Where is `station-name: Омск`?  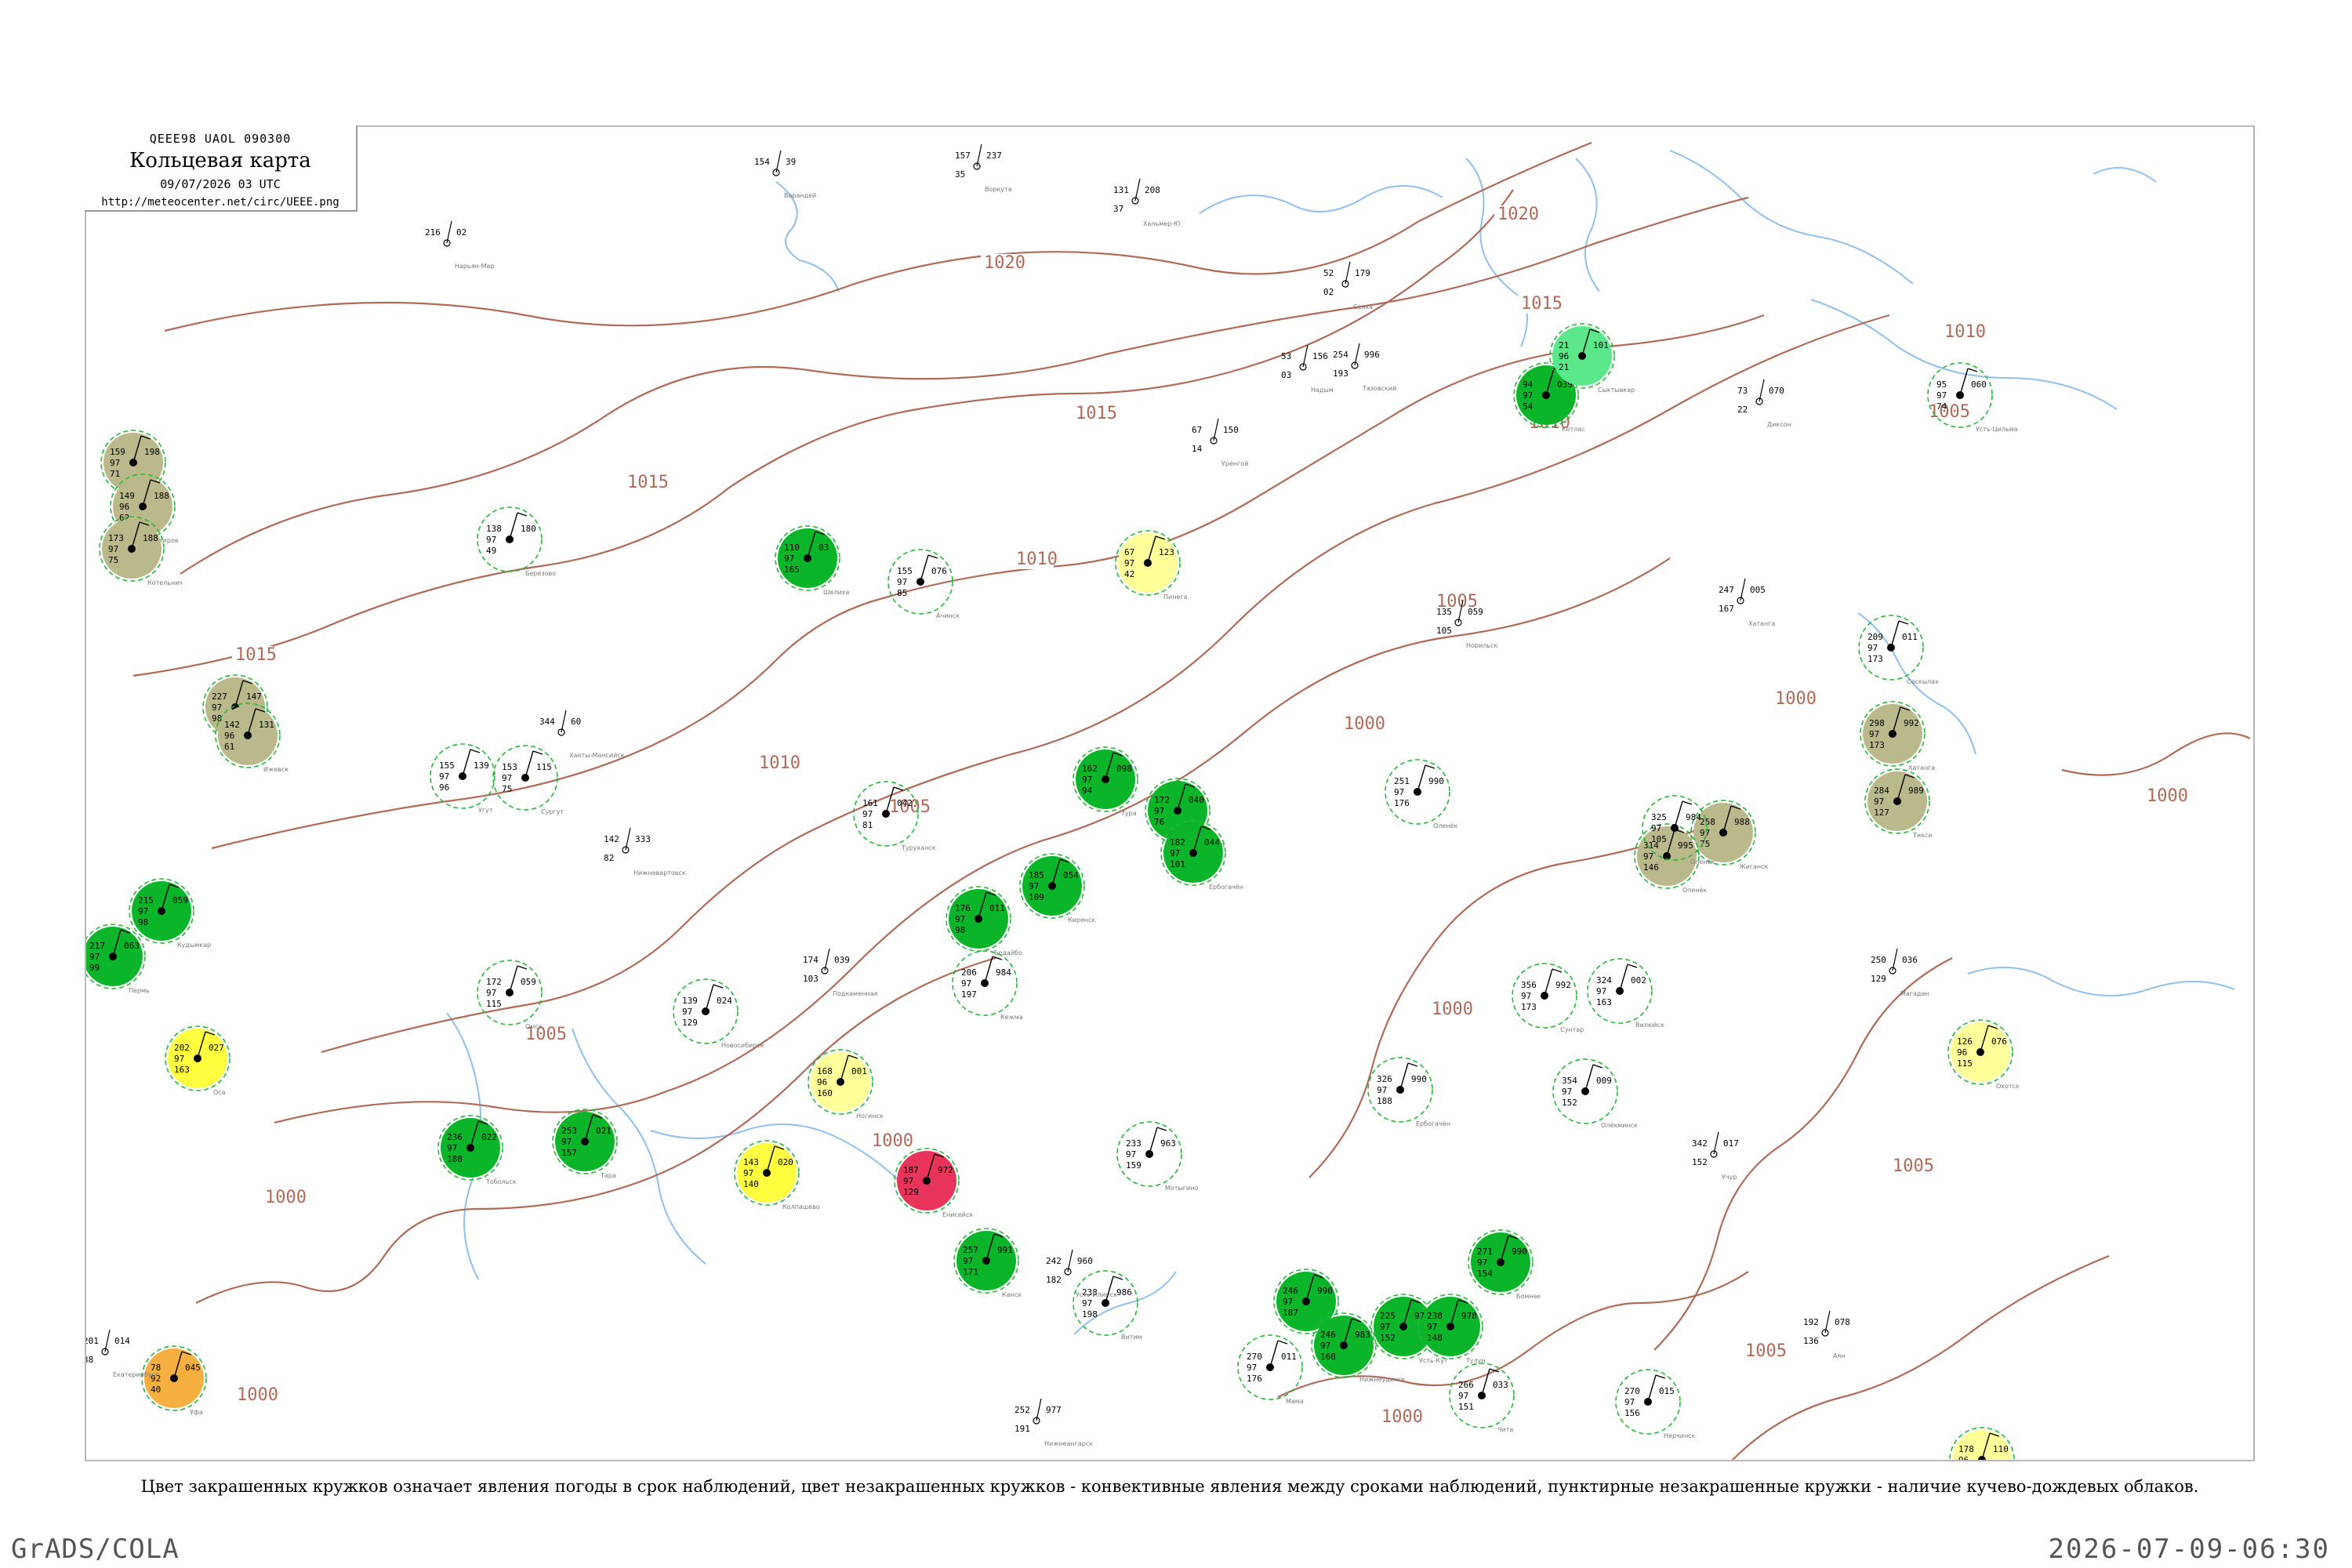 station-name: Омск is located at coordinates (534, 1026).